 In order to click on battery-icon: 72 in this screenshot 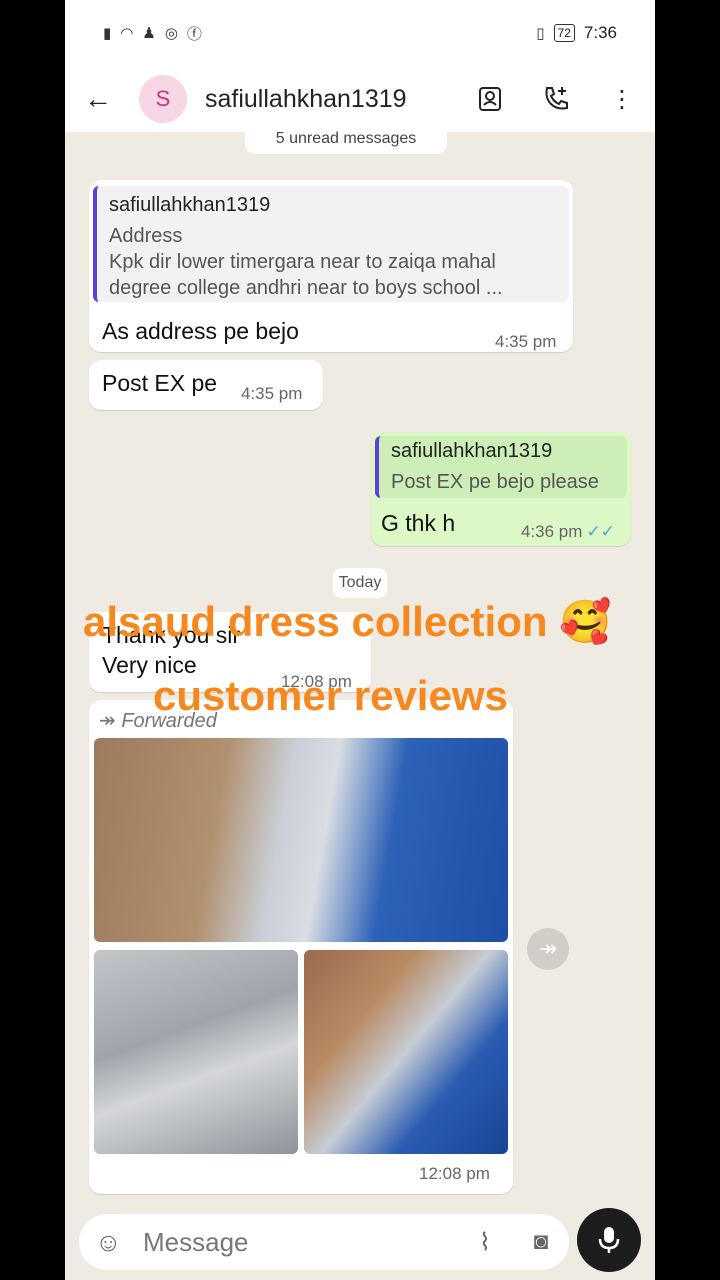, I will do `click(564, 33)`.